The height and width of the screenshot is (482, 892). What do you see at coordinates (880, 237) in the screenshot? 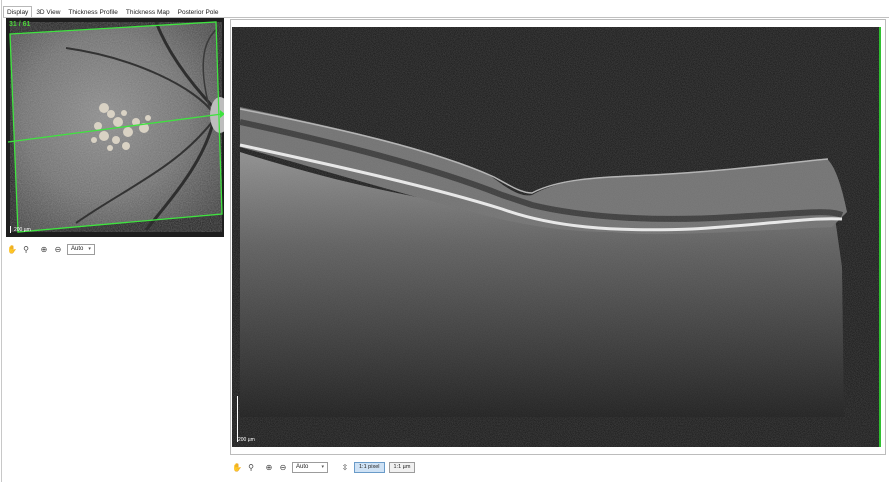
I see `scan-position-marker` at bounding box center [880, 237].